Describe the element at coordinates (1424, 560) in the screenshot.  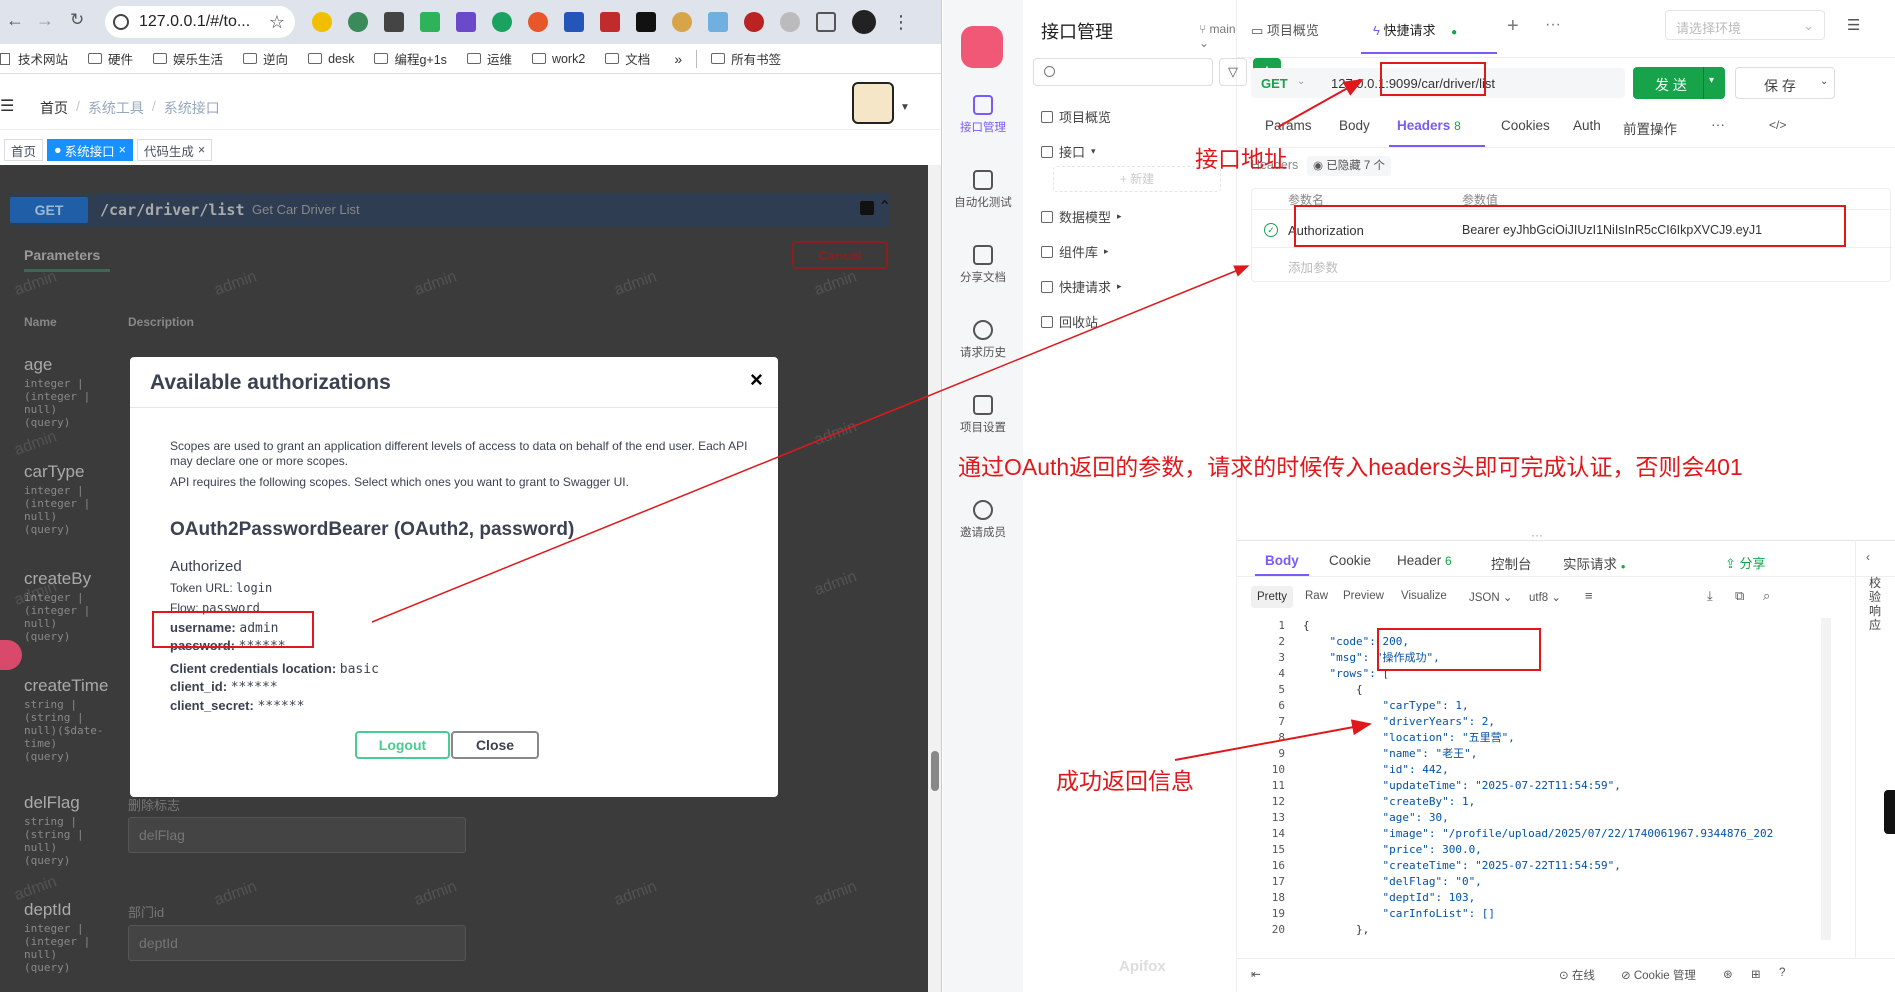
I see `tab-resp-header: Header 6` at that location.